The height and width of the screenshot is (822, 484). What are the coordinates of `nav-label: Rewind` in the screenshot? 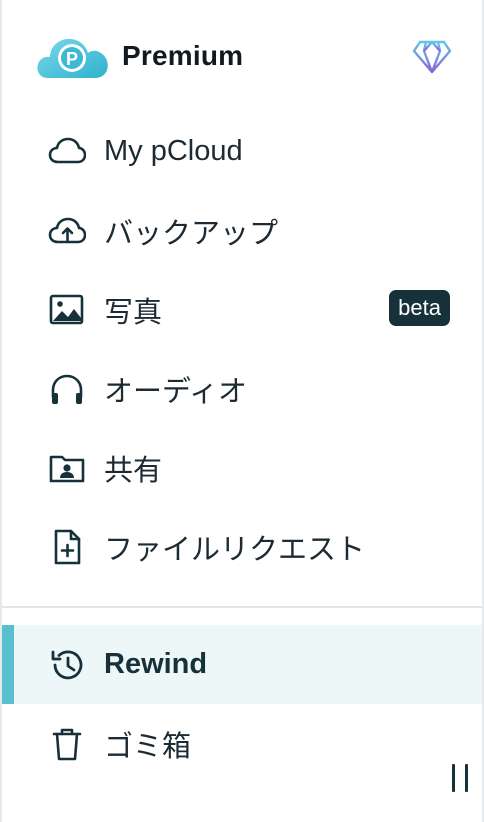 It's located at (156, 664).